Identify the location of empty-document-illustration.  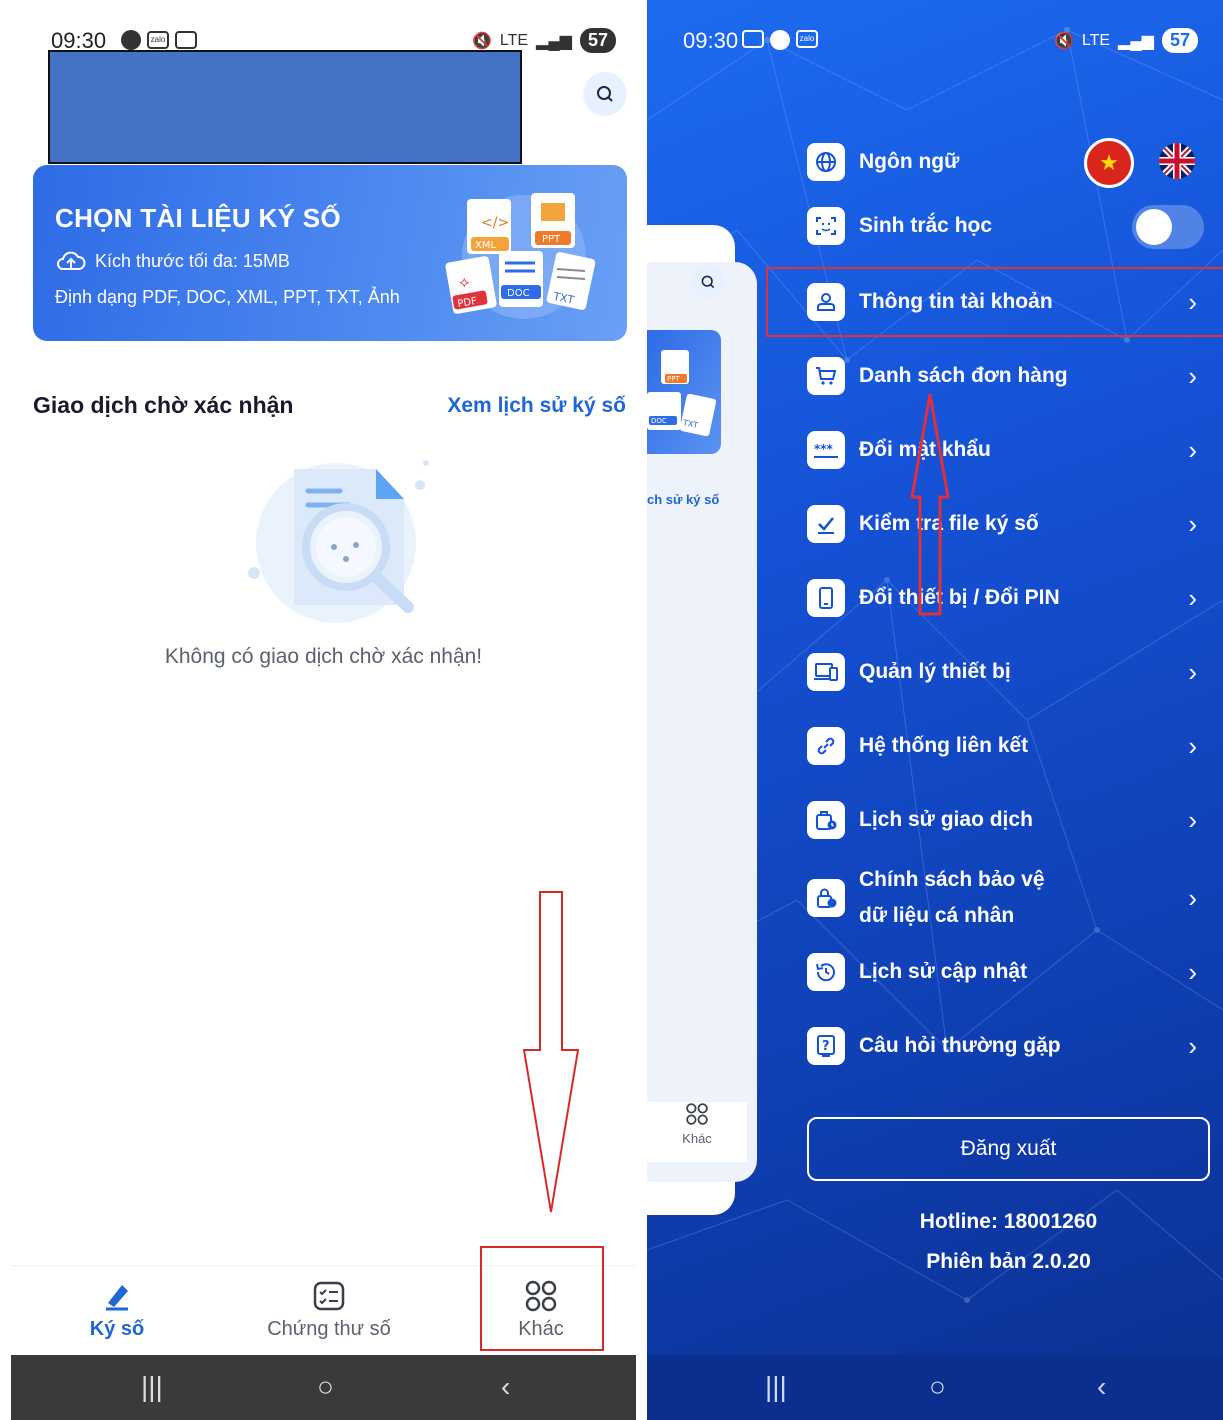
(338, 541).